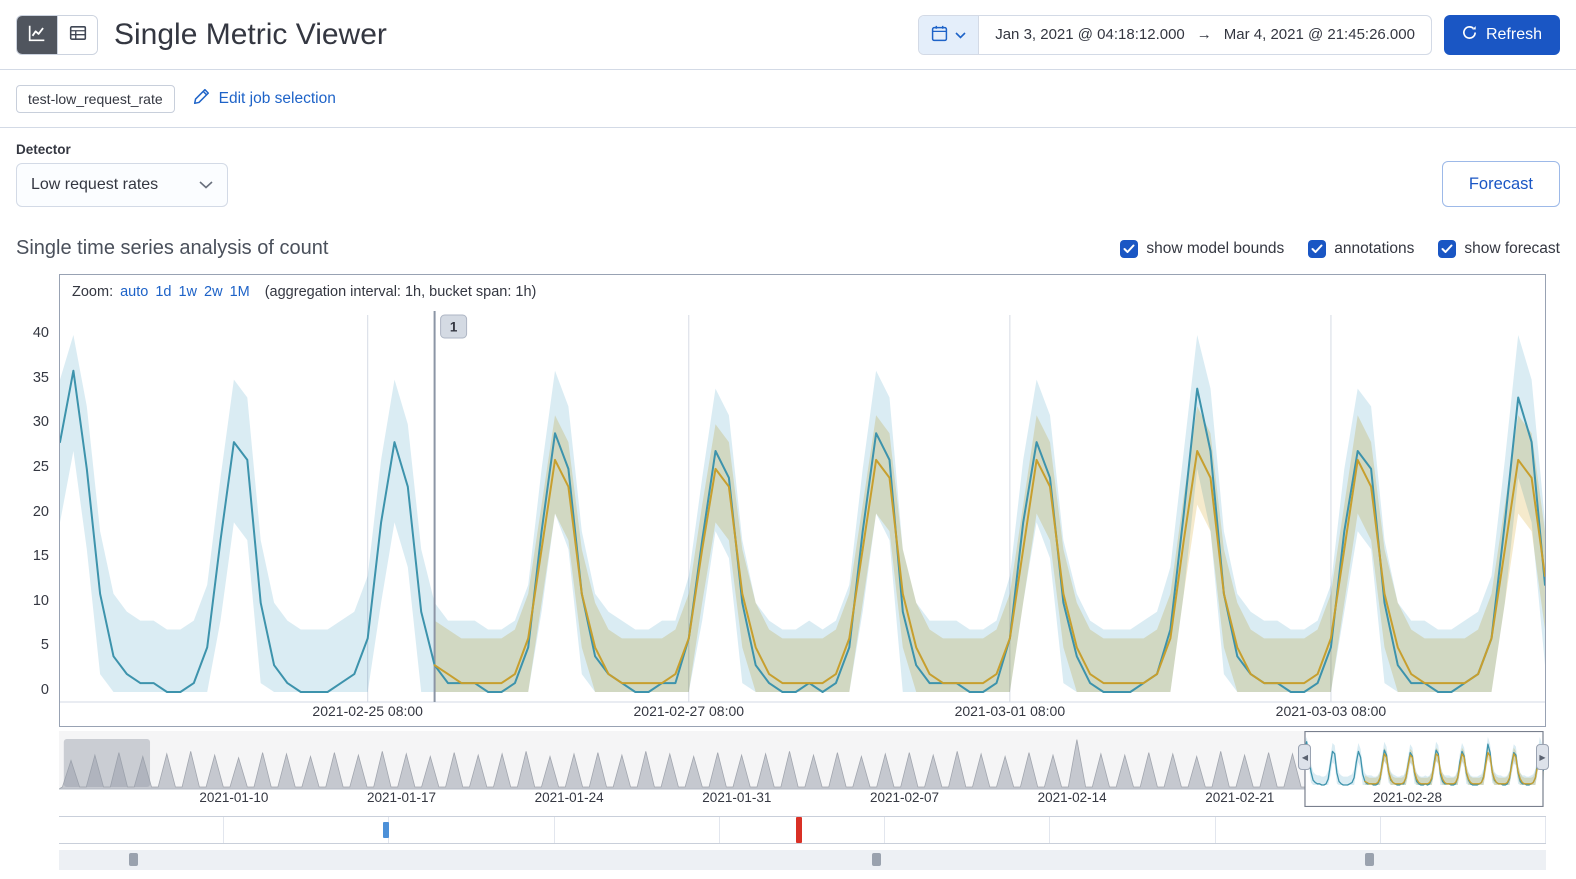 This screenshot has height=879, width=1576. I want to click on job-selection-bar: test-low_request_rate Edit job selection, so click(788, 99).